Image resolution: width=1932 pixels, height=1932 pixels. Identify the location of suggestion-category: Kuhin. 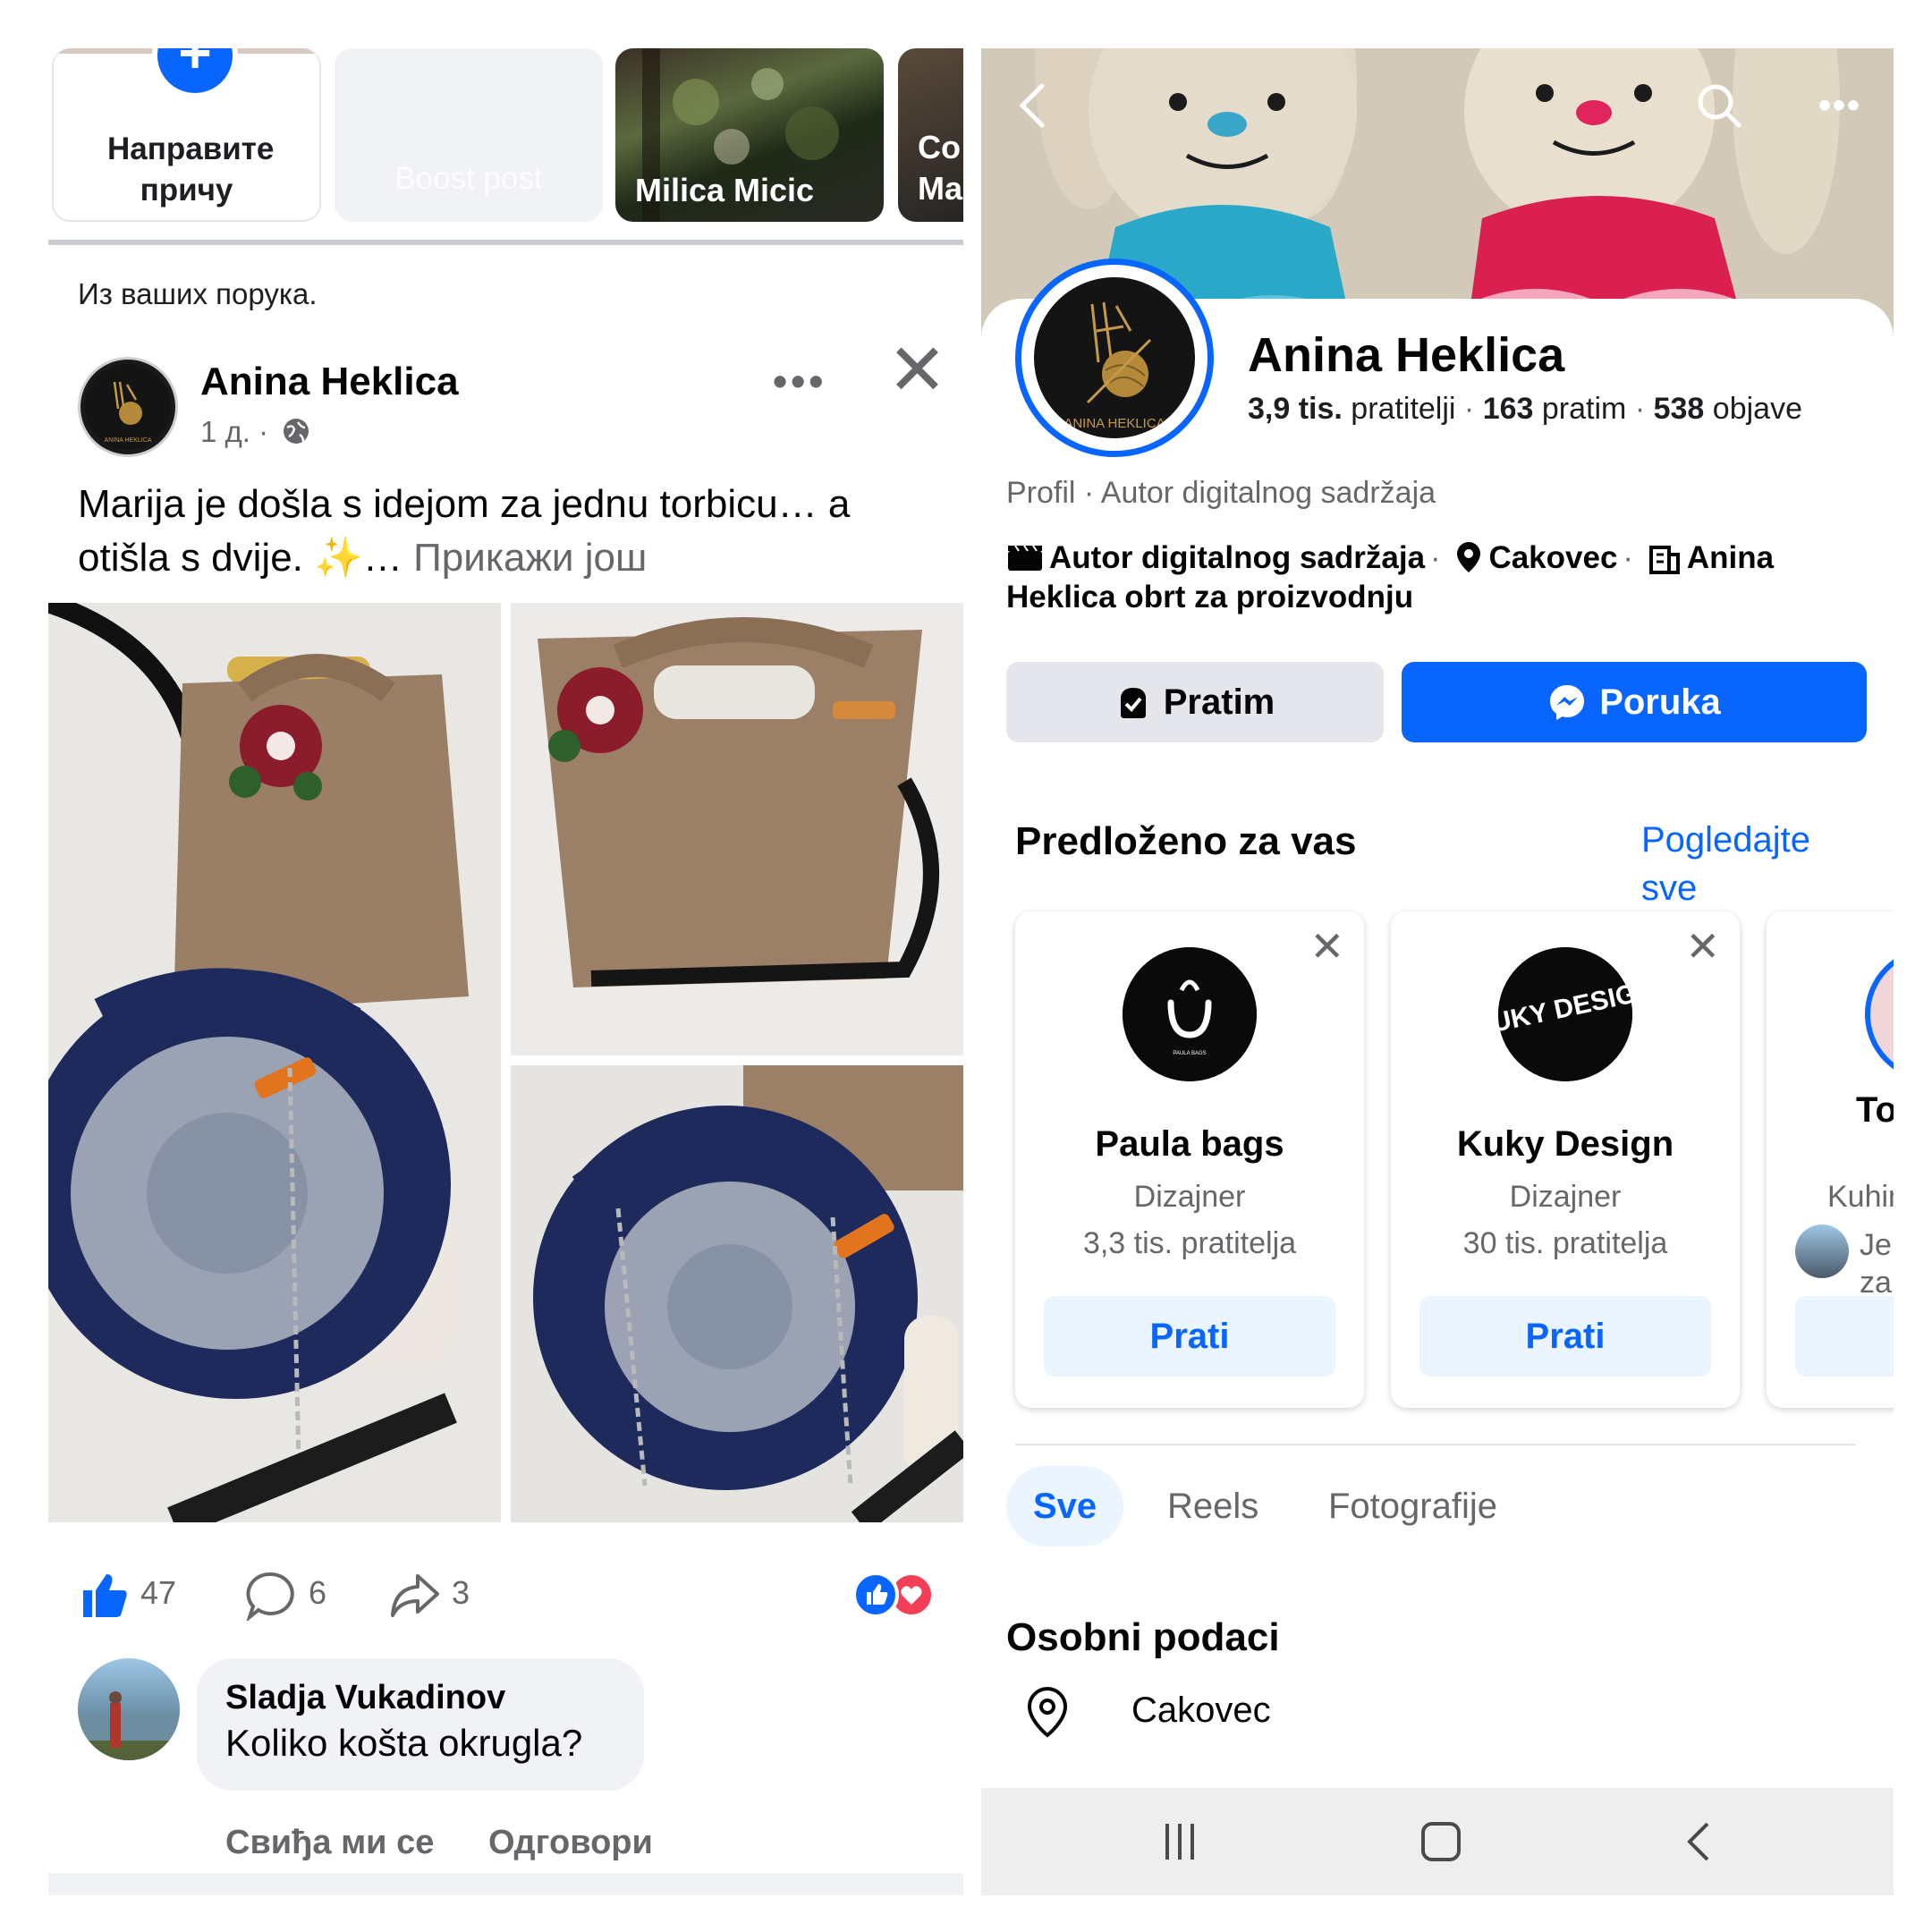
(1860, 1197).